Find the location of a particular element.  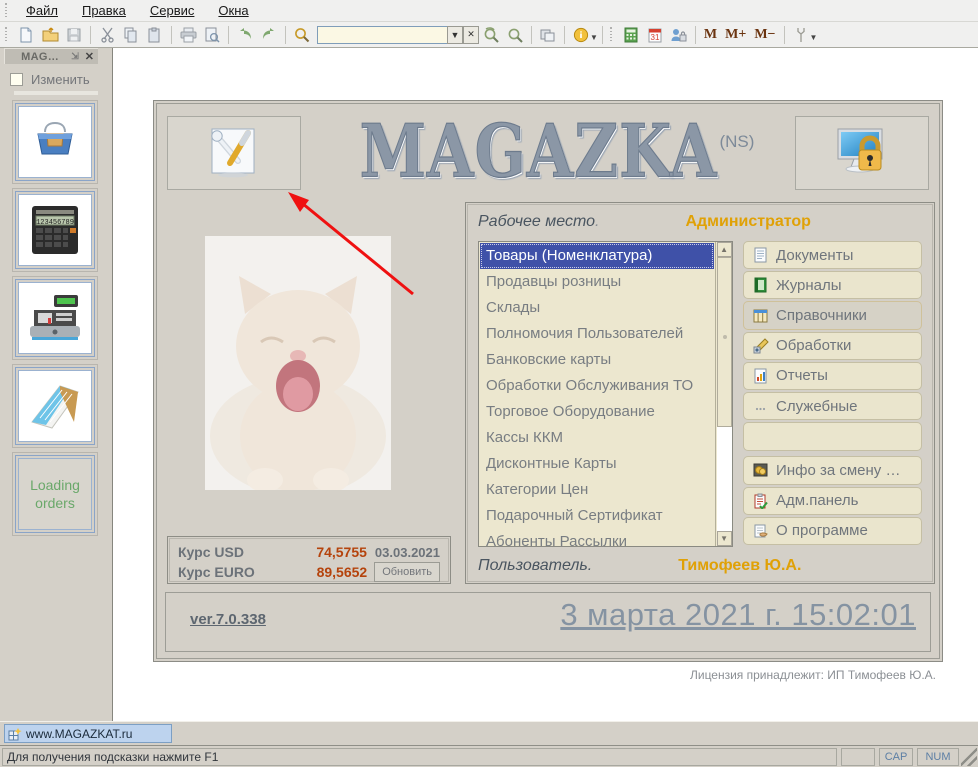

print-preview-icon is located at coordinates (212, 35).